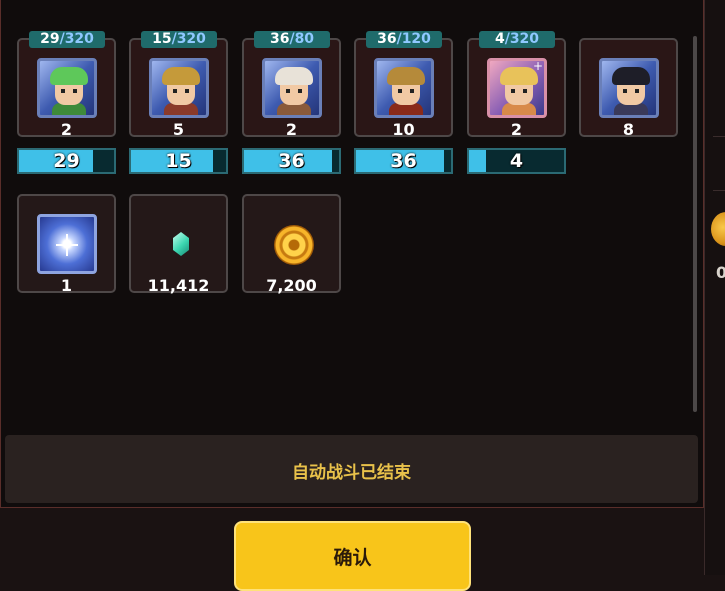 This screenshot has height=591, width=725. Describe the element at coordinates (695, 224) in the screenshot. I see `scrollbar` at that location.